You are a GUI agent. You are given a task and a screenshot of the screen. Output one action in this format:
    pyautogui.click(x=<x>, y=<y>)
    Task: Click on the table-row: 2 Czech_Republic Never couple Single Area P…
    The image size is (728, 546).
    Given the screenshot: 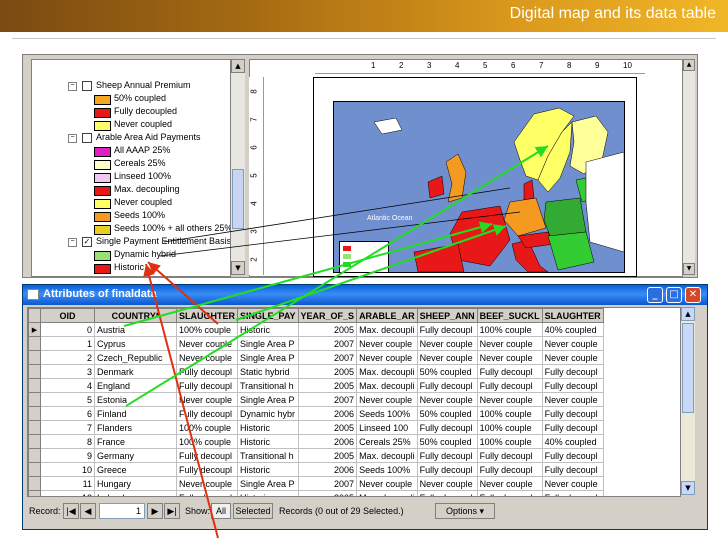 What is the action you would take?
    pyautogui.click(x=316, y=357)
    